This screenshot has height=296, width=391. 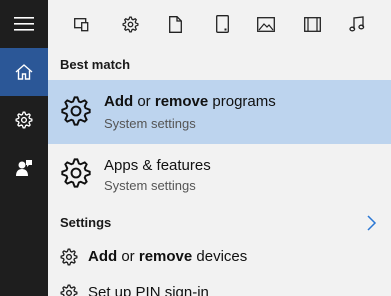 I want to click on left-rail, so click(x=24, y=148).